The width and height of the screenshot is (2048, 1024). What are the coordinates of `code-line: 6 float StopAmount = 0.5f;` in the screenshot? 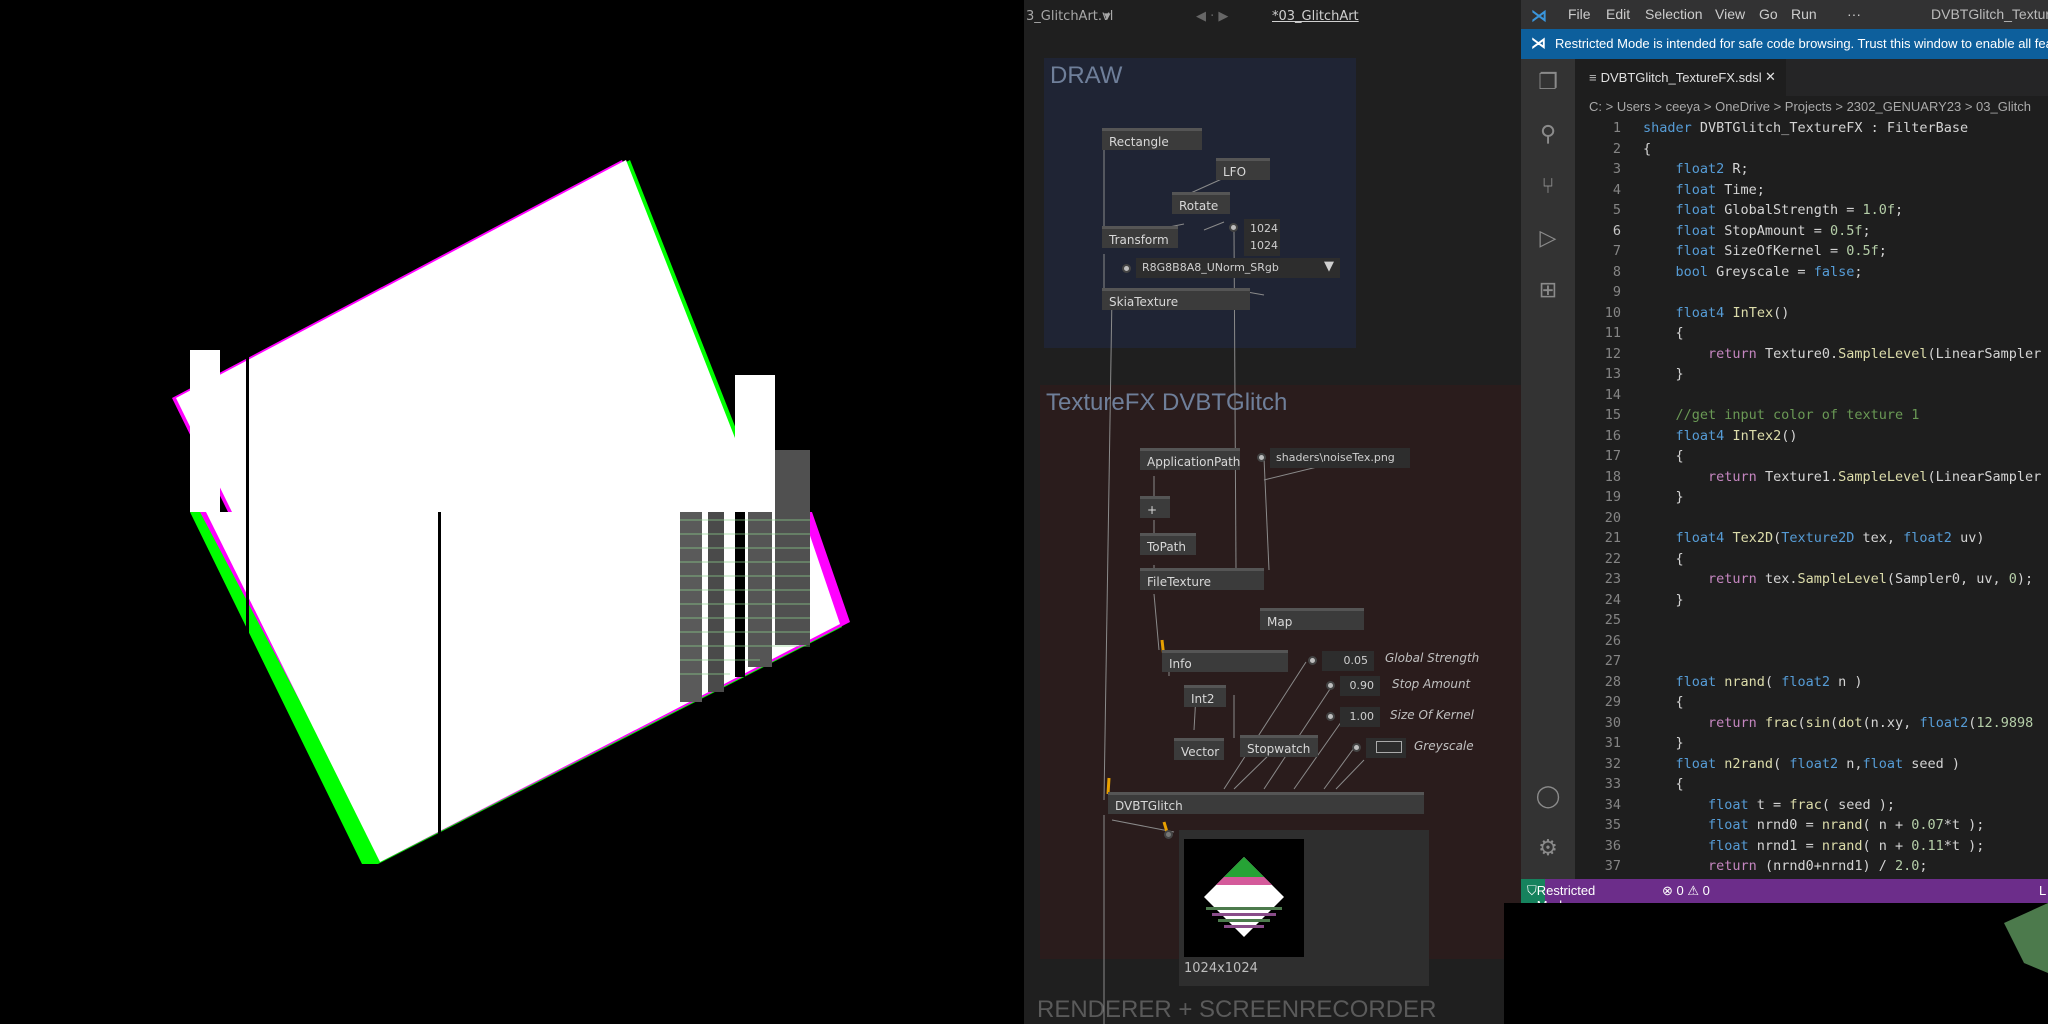 It's located at (1811, 233).